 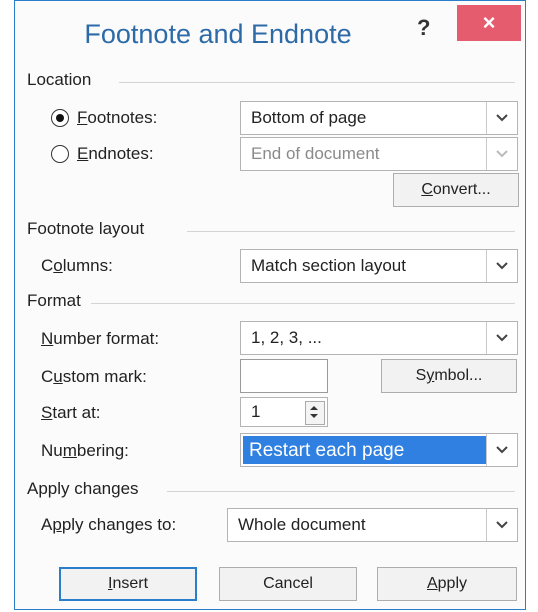 What do you see at coordinates (54, 300) in the screenshot?
I see `format-heading: Format` at bounding box center [54, 300].